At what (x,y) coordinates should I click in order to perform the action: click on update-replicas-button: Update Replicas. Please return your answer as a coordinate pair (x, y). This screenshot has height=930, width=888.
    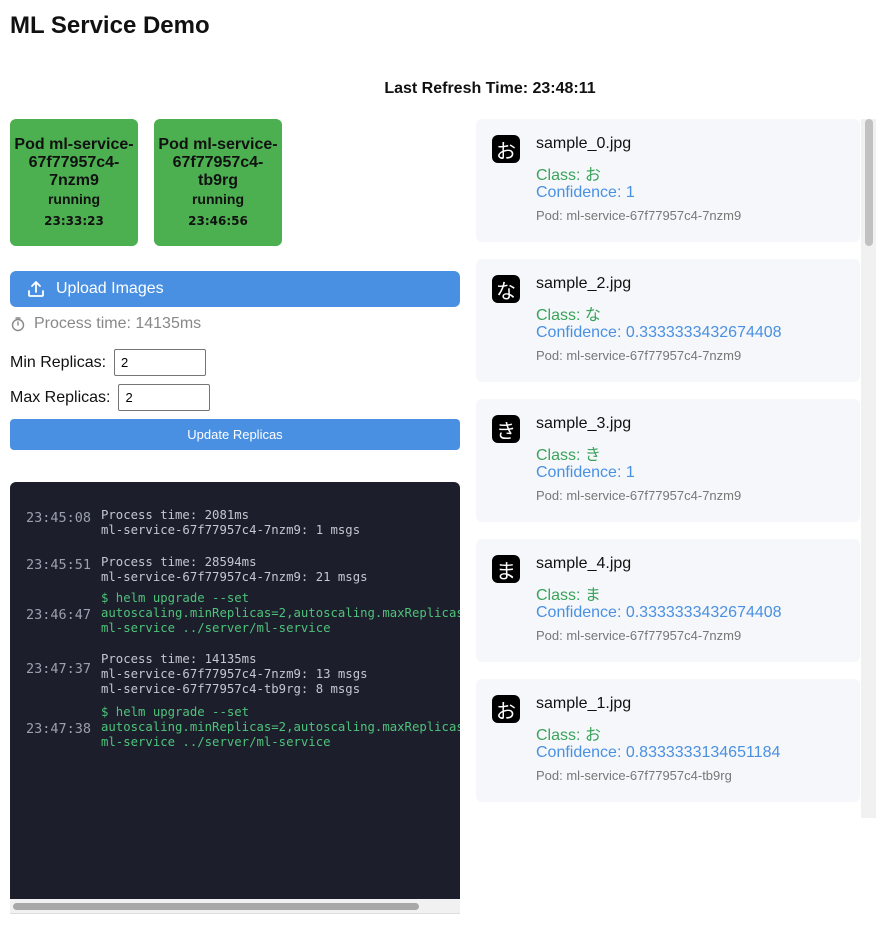
    Looking at the image, I should click on (235, 434).